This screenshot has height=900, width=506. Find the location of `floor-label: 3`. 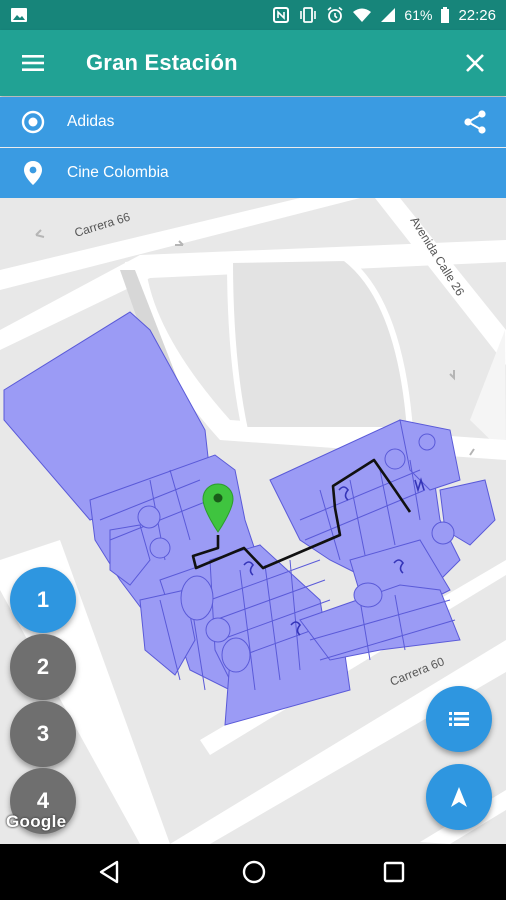

floor-label: 3 is located at coordinates (43, 733).